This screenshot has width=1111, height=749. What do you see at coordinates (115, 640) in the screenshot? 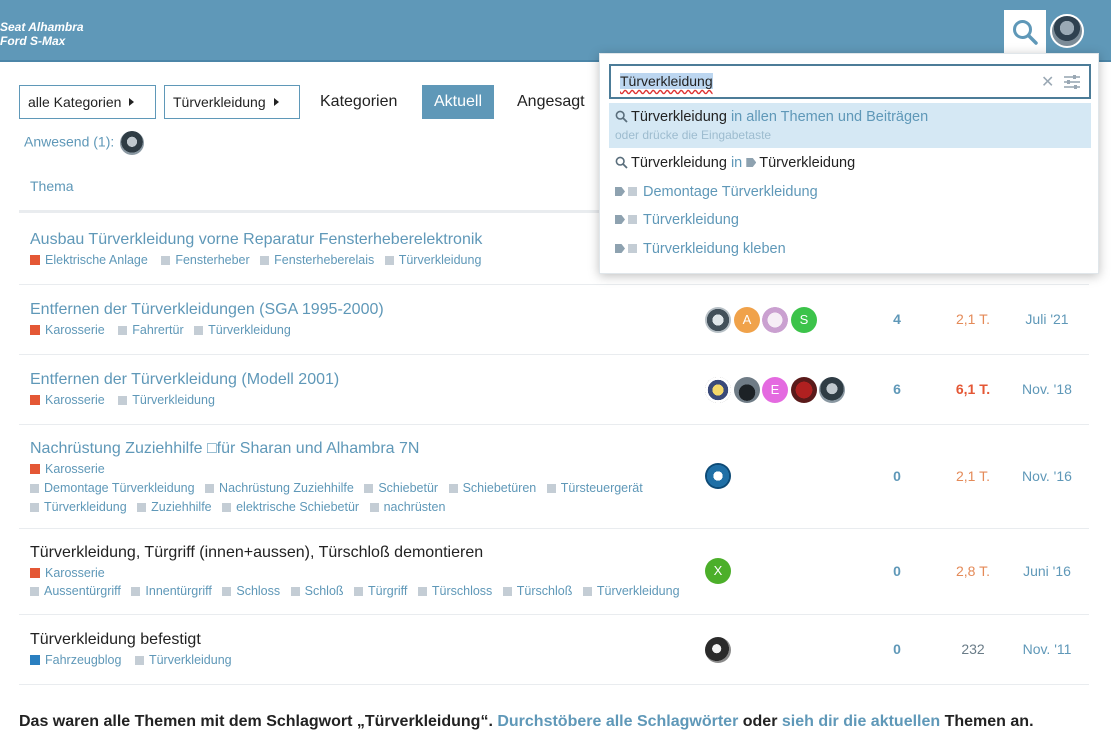
I see `topic-title: Türverkleidung befestigt` at bounding box center [115, 640].